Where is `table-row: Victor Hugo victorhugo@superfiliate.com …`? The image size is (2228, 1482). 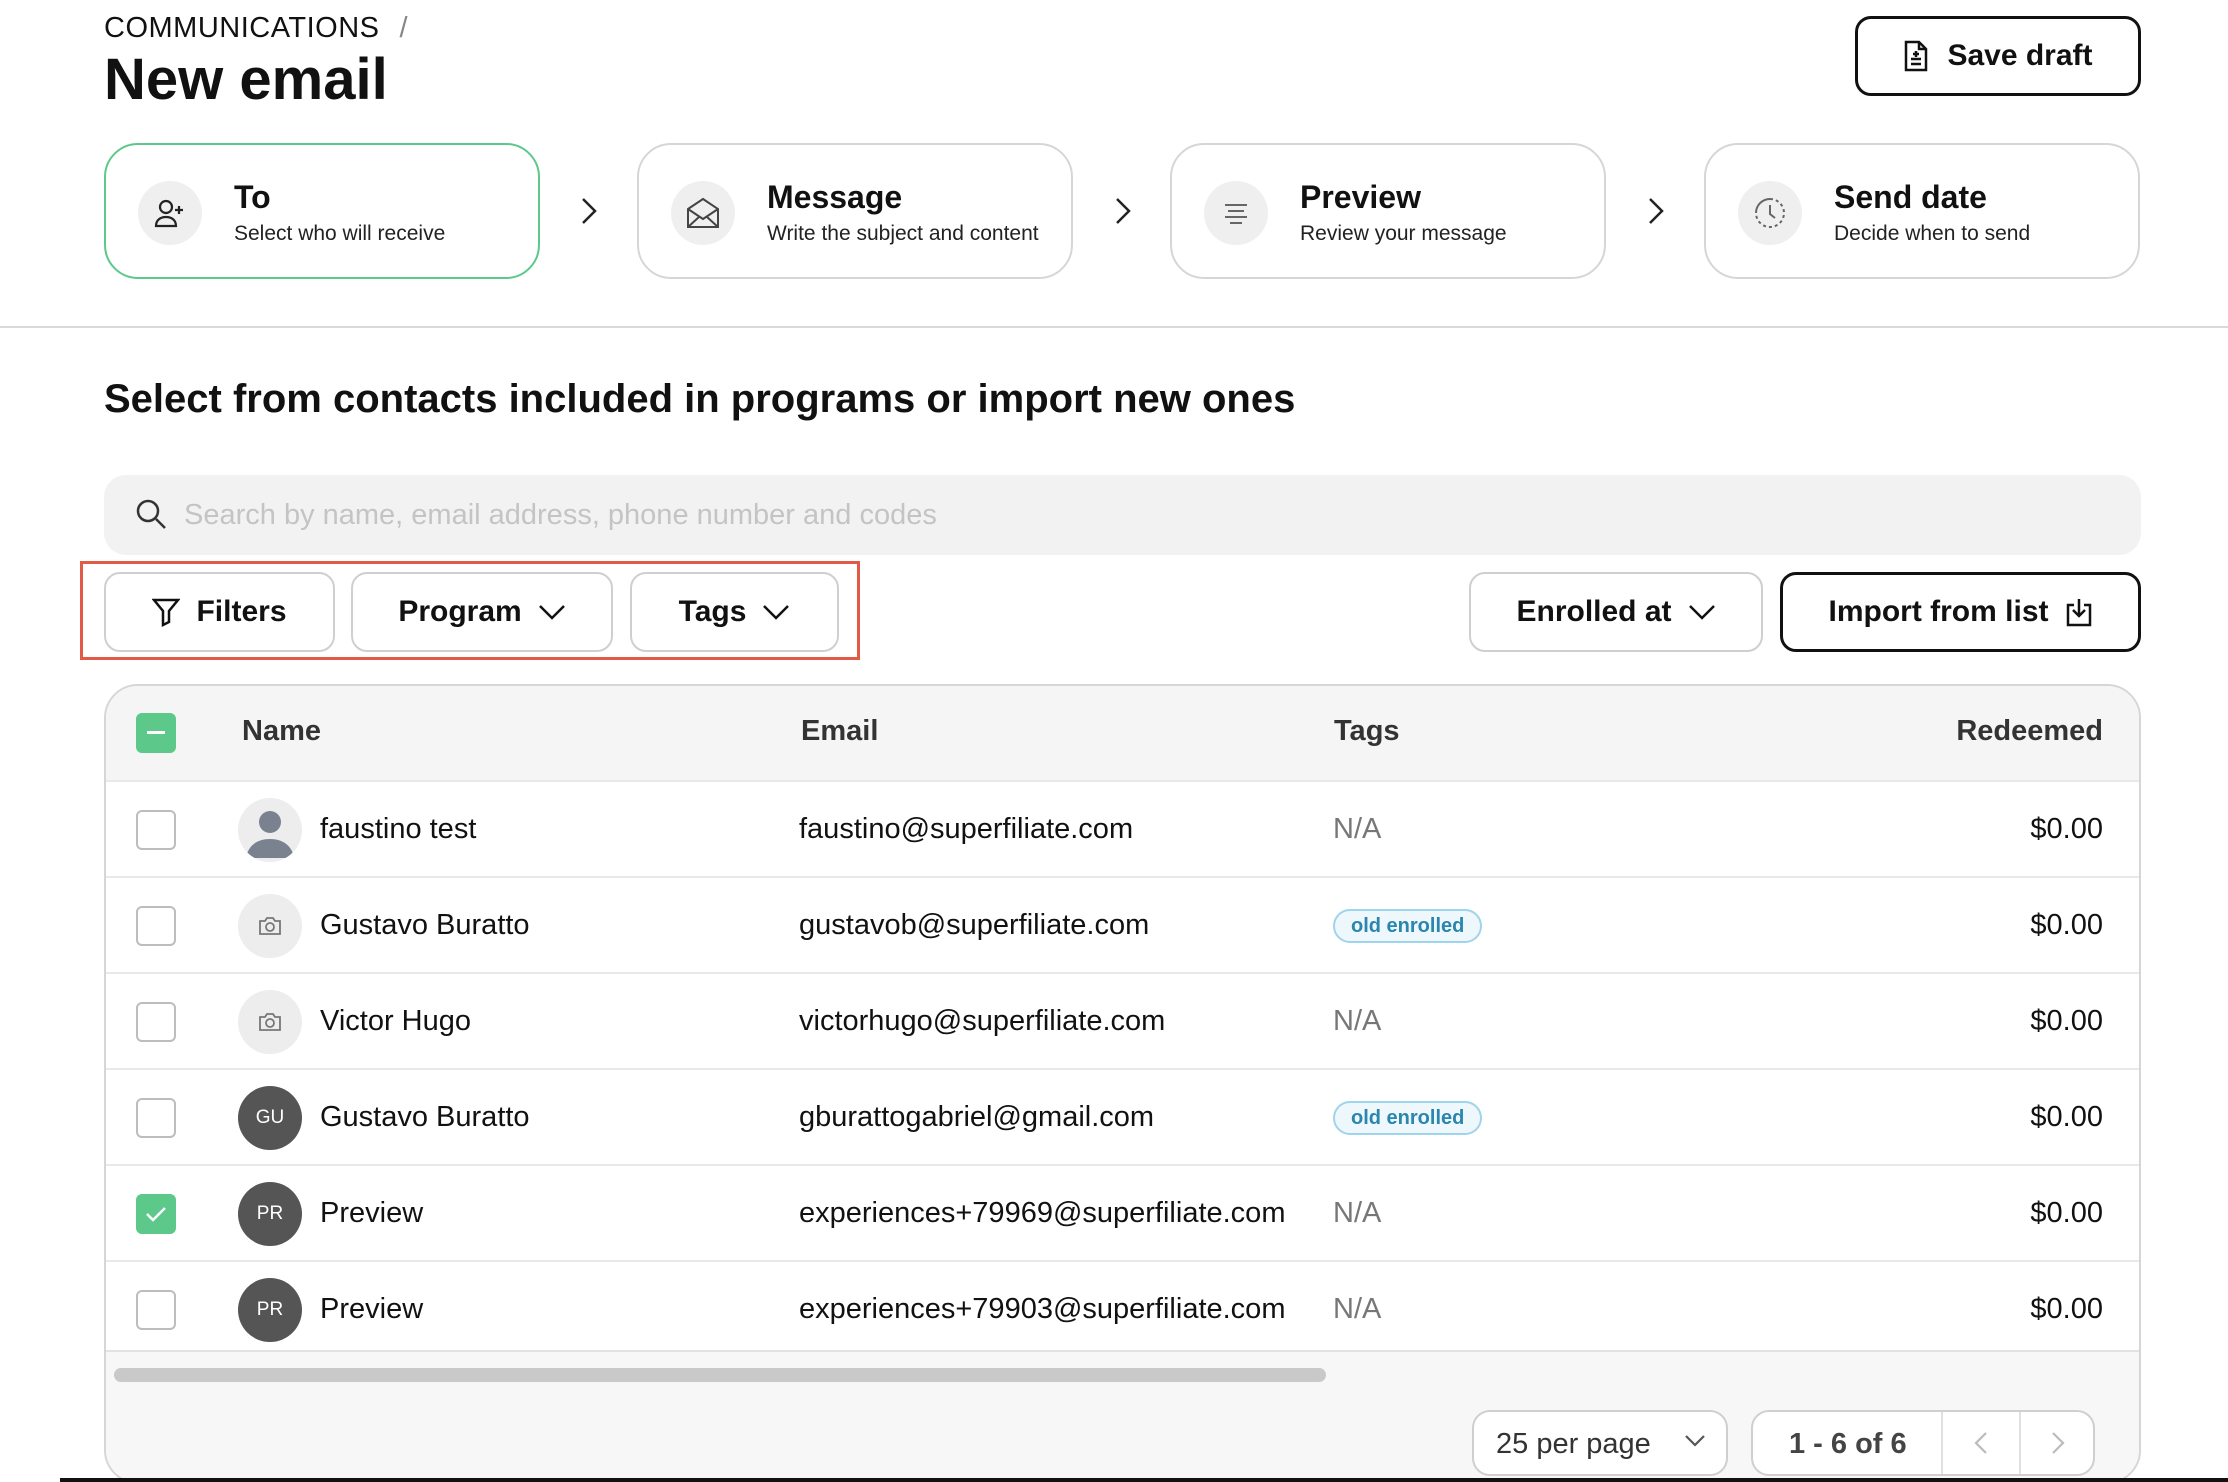
table-row: Victor Hugo victorhugo@superfiliate.com … is located at coordinates (1122, 1020).